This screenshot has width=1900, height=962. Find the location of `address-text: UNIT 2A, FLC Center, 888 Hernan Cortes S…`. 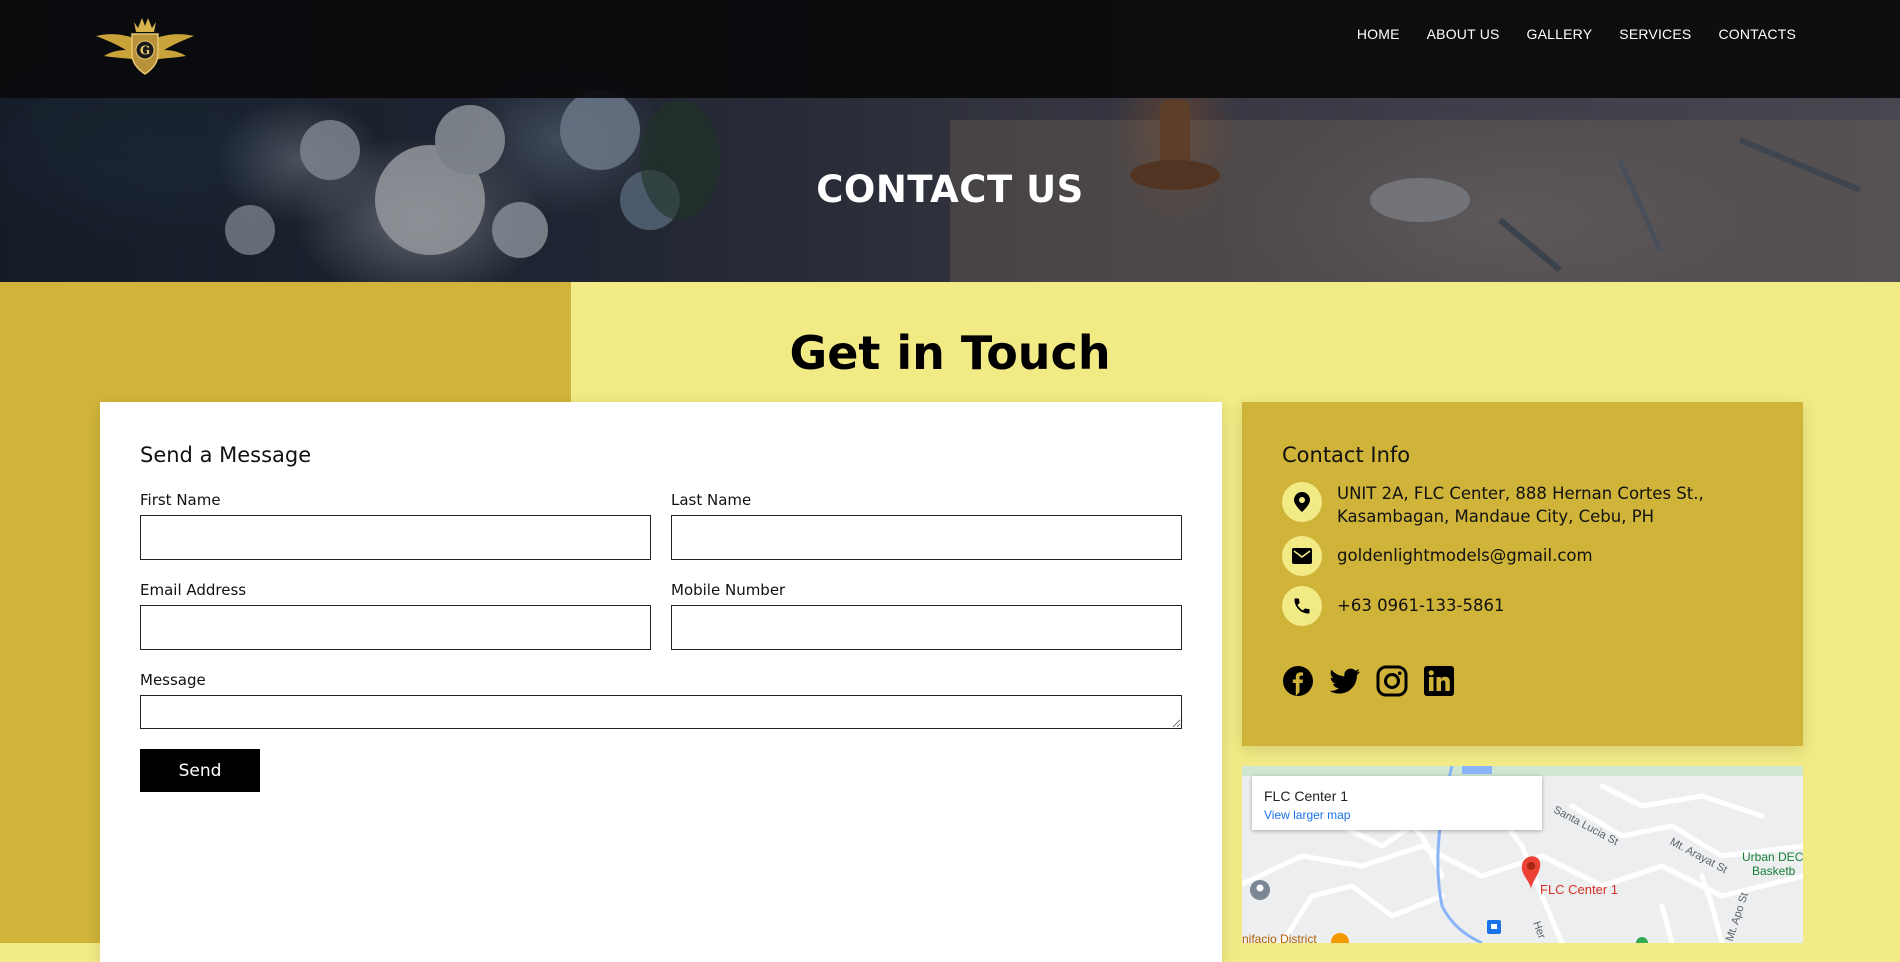

address-text: UNIT 2A, FLC Center, 888 Hernan Cortes S… is located at coordinates (1520, 505).